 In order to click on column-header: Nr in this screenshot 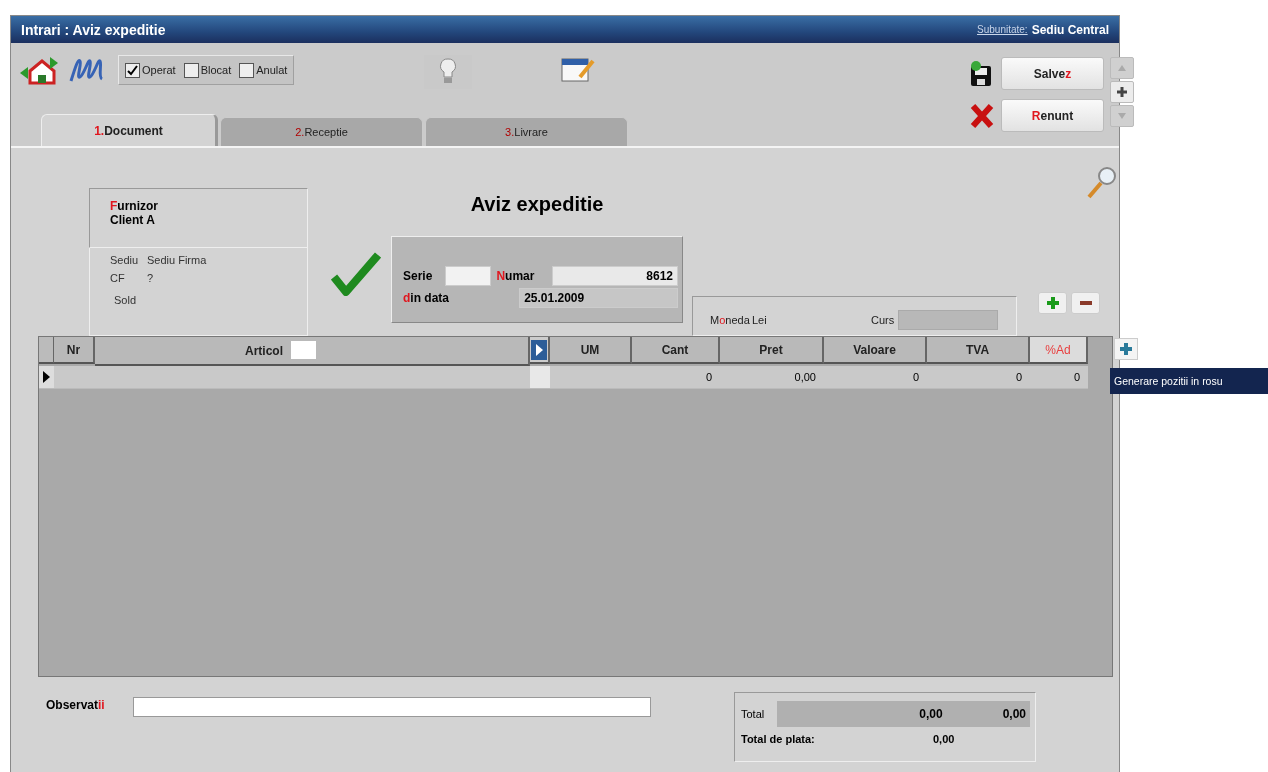, I will do `click(74, 350)`.